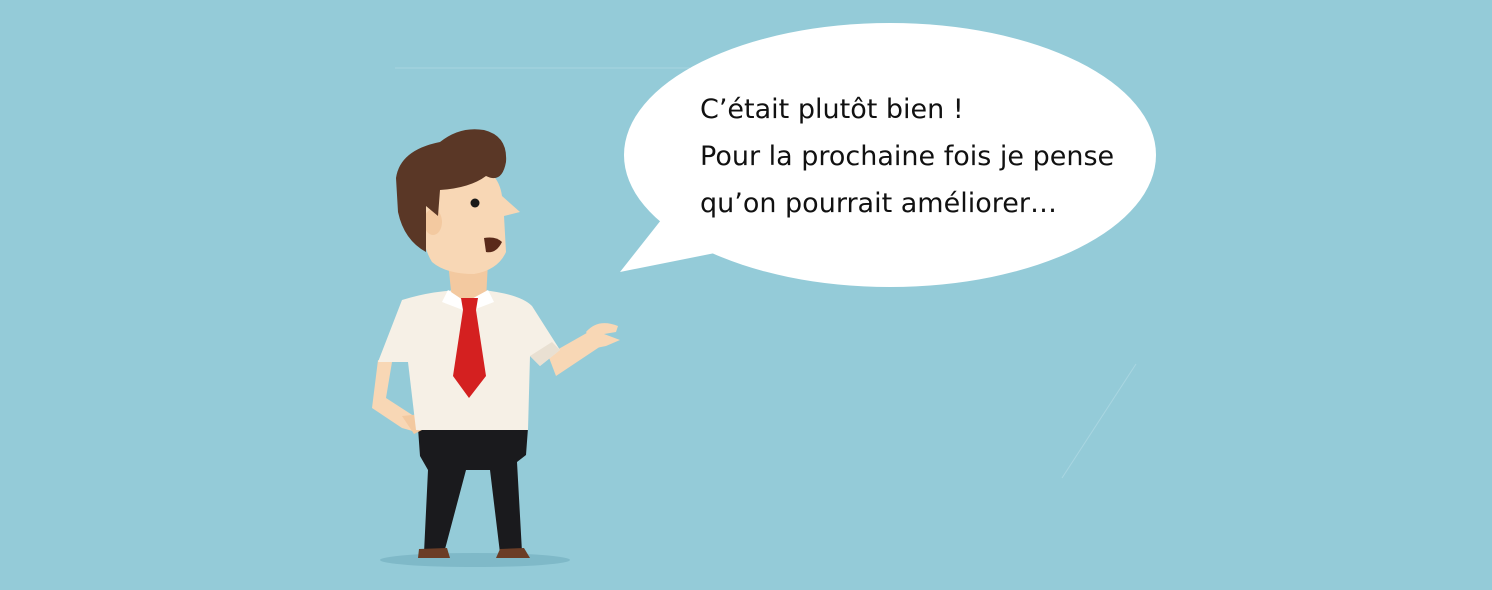  Describe the element at coordinates (496, 348) in the screenshot. I see `businessman-illustration` at that location.